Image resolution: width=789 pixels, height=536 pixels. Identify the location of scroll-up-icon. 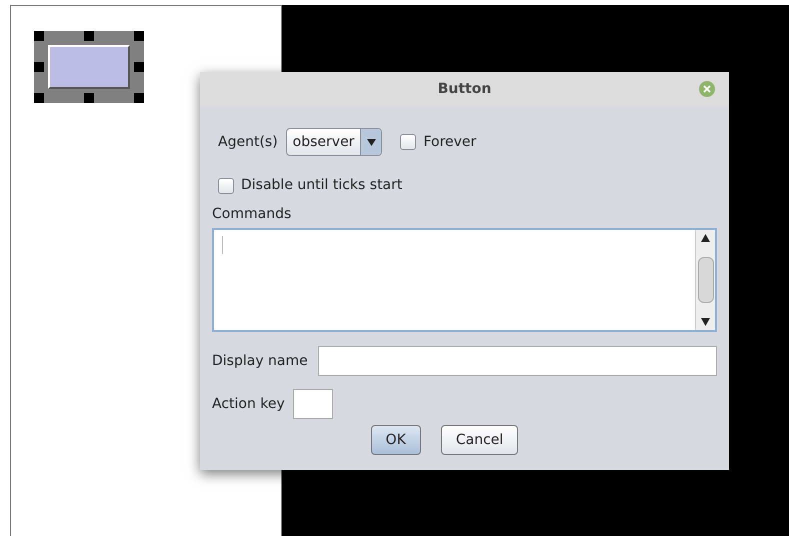
(705, 238).